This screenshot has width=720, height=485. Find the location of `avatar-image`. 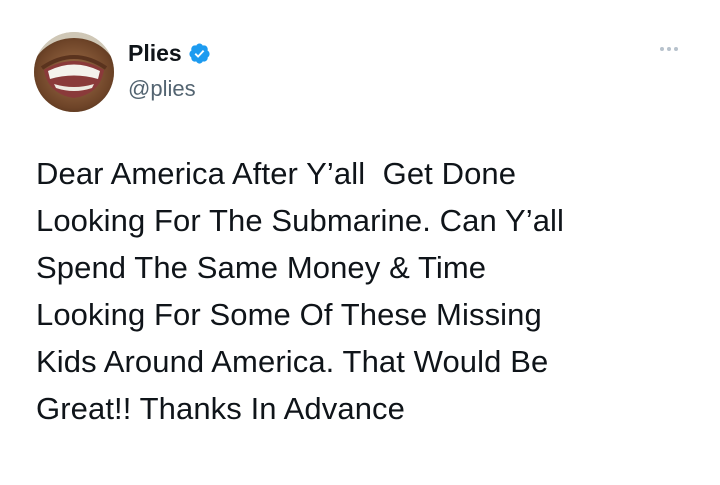

avatar-image is located at coordinates (74, 72).